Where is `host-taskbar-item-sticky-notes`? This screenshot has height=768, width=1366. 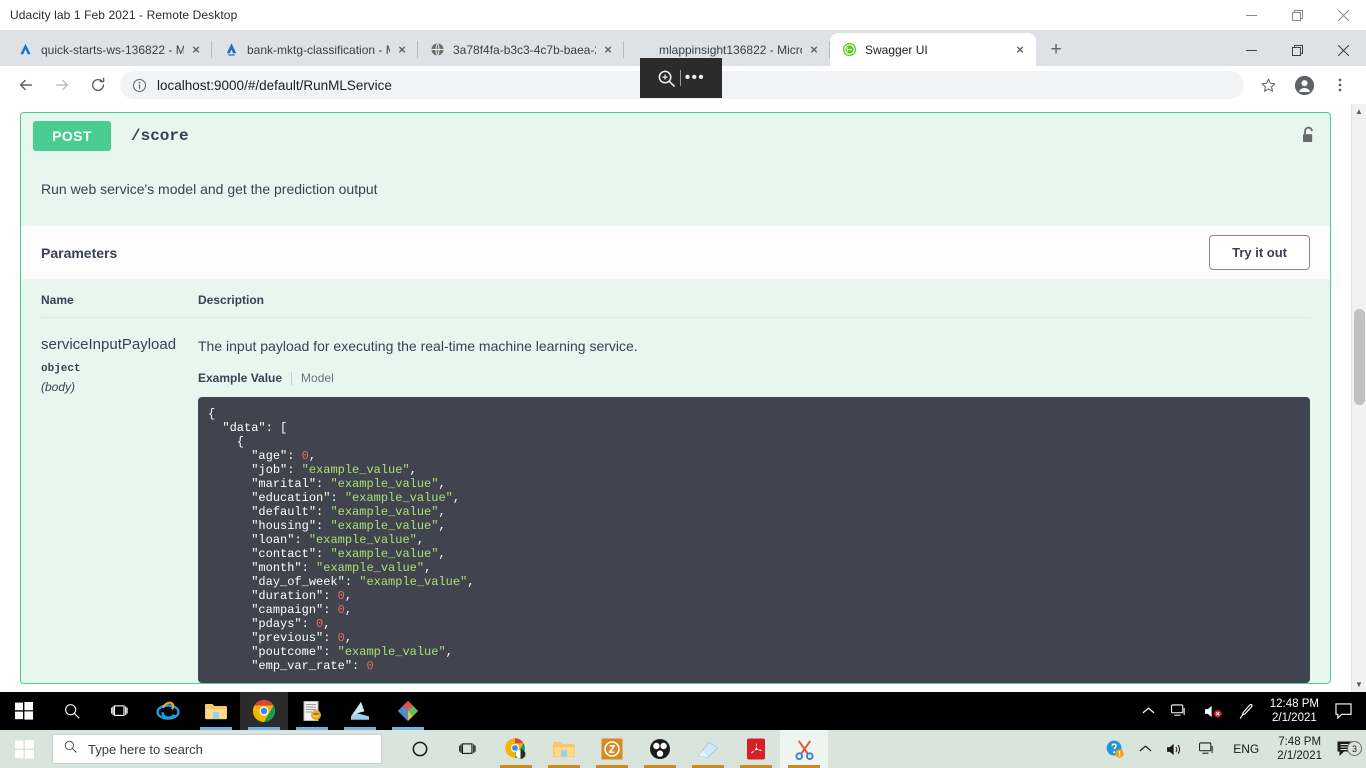
host-taskbar-item-sticky-notes is located at coordinates (708, 749).